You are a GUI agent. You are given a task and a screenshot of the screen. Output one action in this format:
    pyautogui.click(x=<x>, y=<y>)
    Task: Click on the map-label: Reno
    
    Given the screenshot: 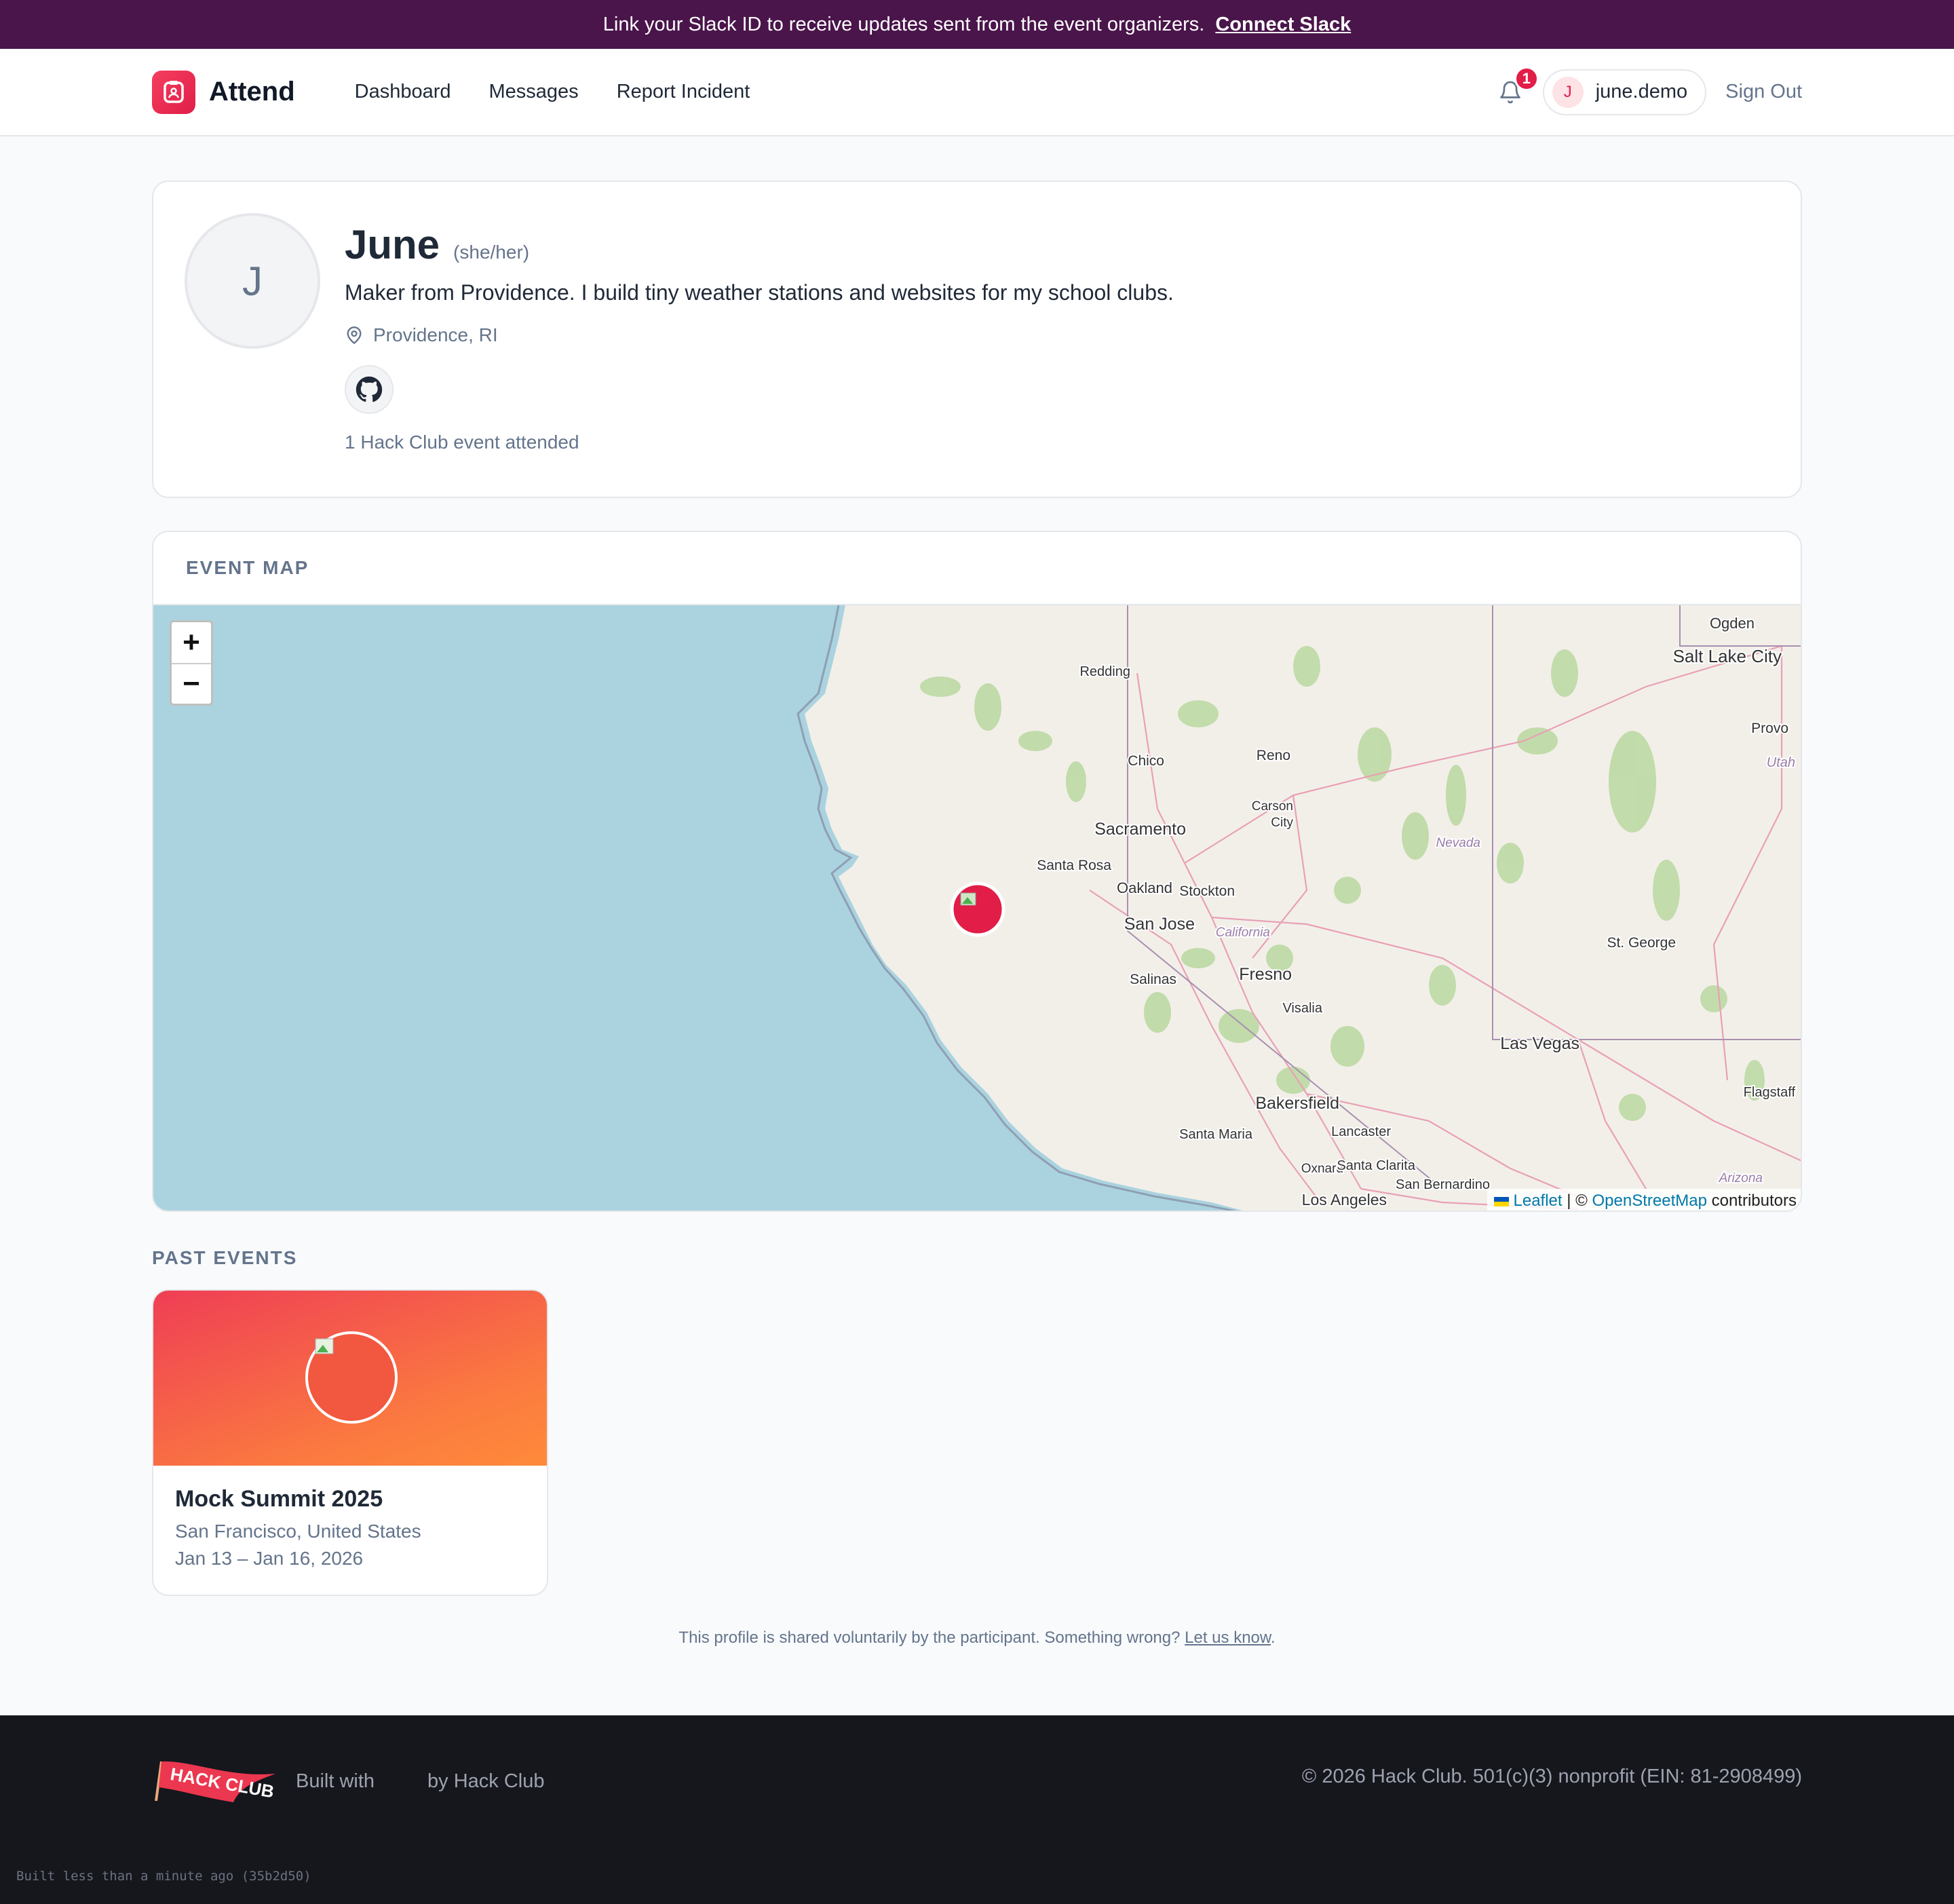 What is the action you would take?
    pyautogui.click(x=1274, y=755)
    